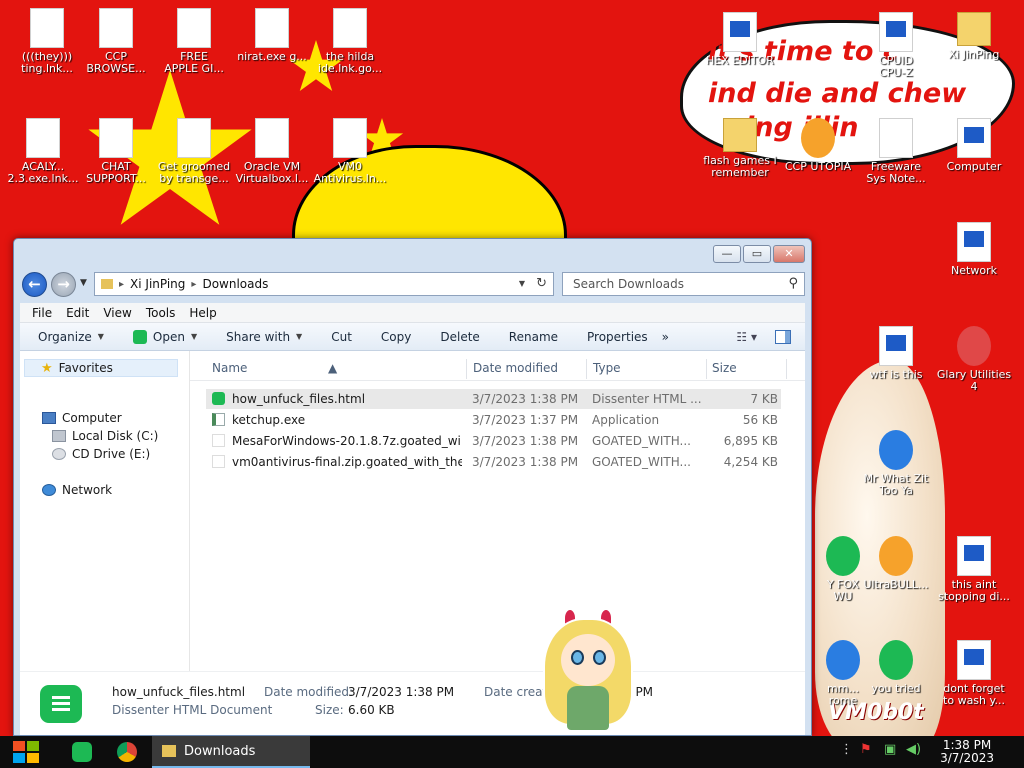 This screenshot has width=1024, height=768. Describe the element at coordinates (459, 337) in the screenshot. I see `delete-button: Delete` at that location.